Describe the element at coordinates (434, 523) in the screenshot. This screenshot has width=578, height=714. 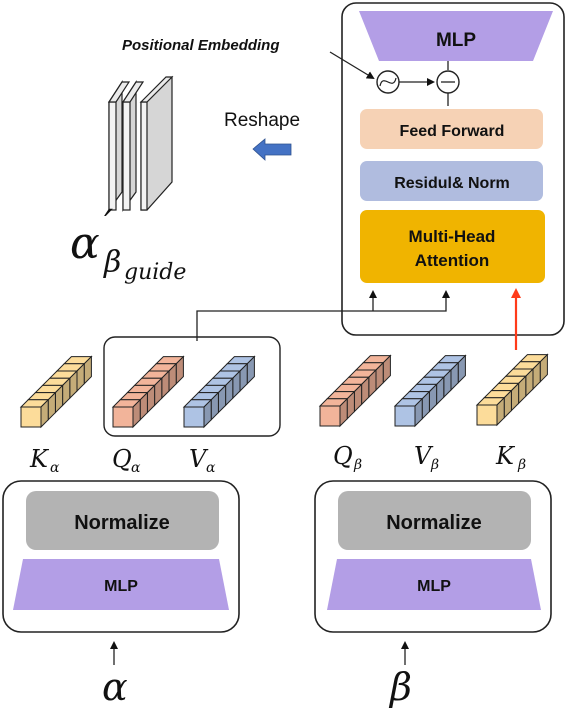
I see `beta-normalize-label: Normalize` at that location.